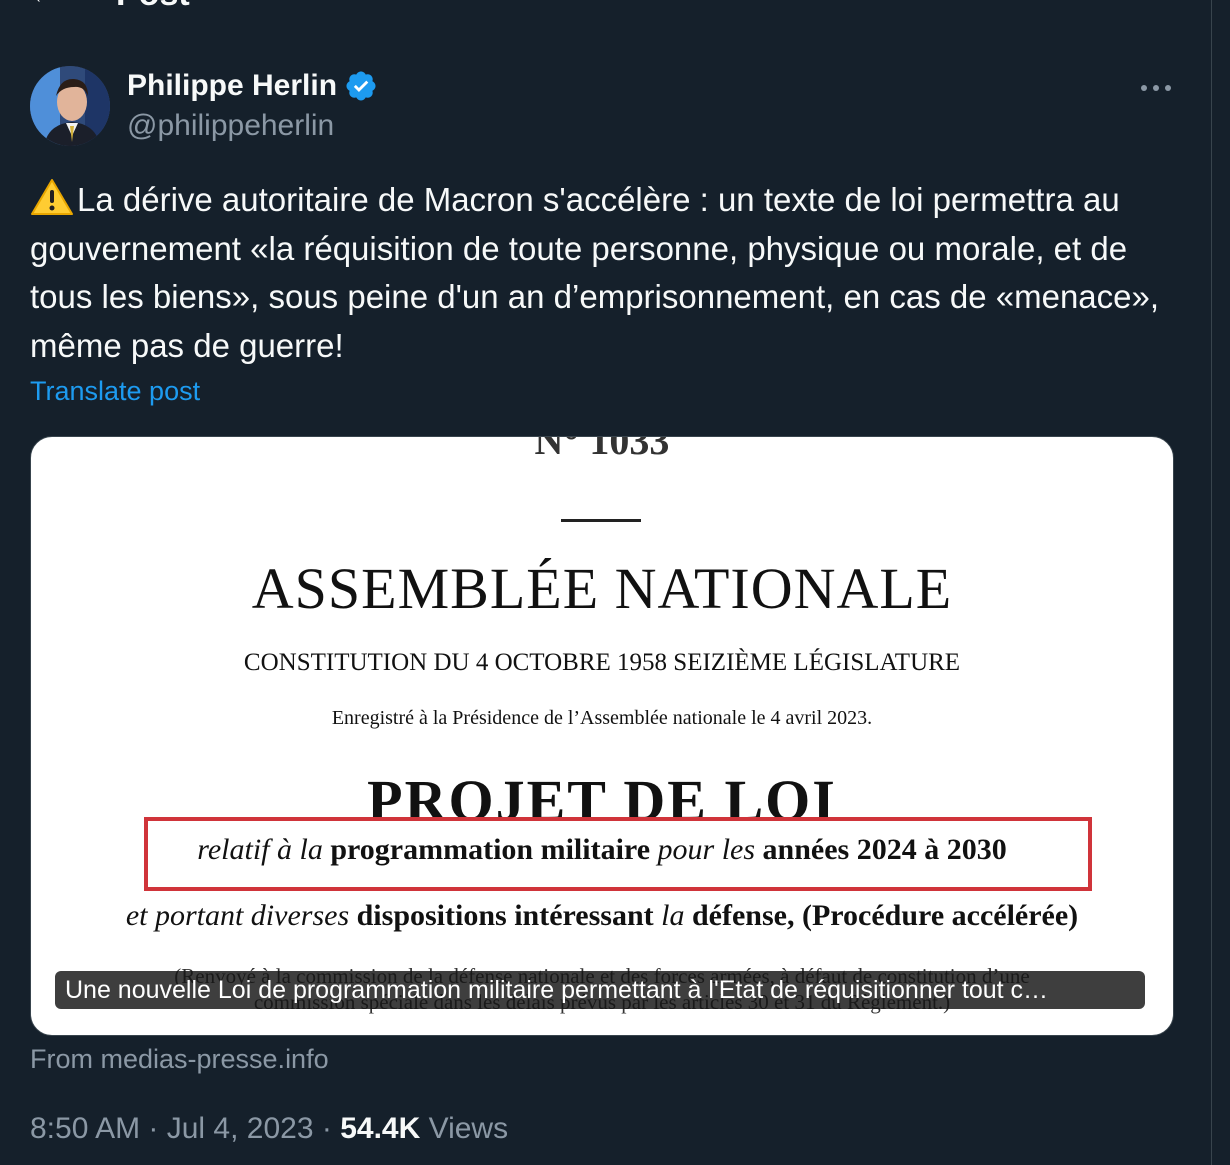  I want to click on post-time: 8:50 AM, so click(85, 1128).